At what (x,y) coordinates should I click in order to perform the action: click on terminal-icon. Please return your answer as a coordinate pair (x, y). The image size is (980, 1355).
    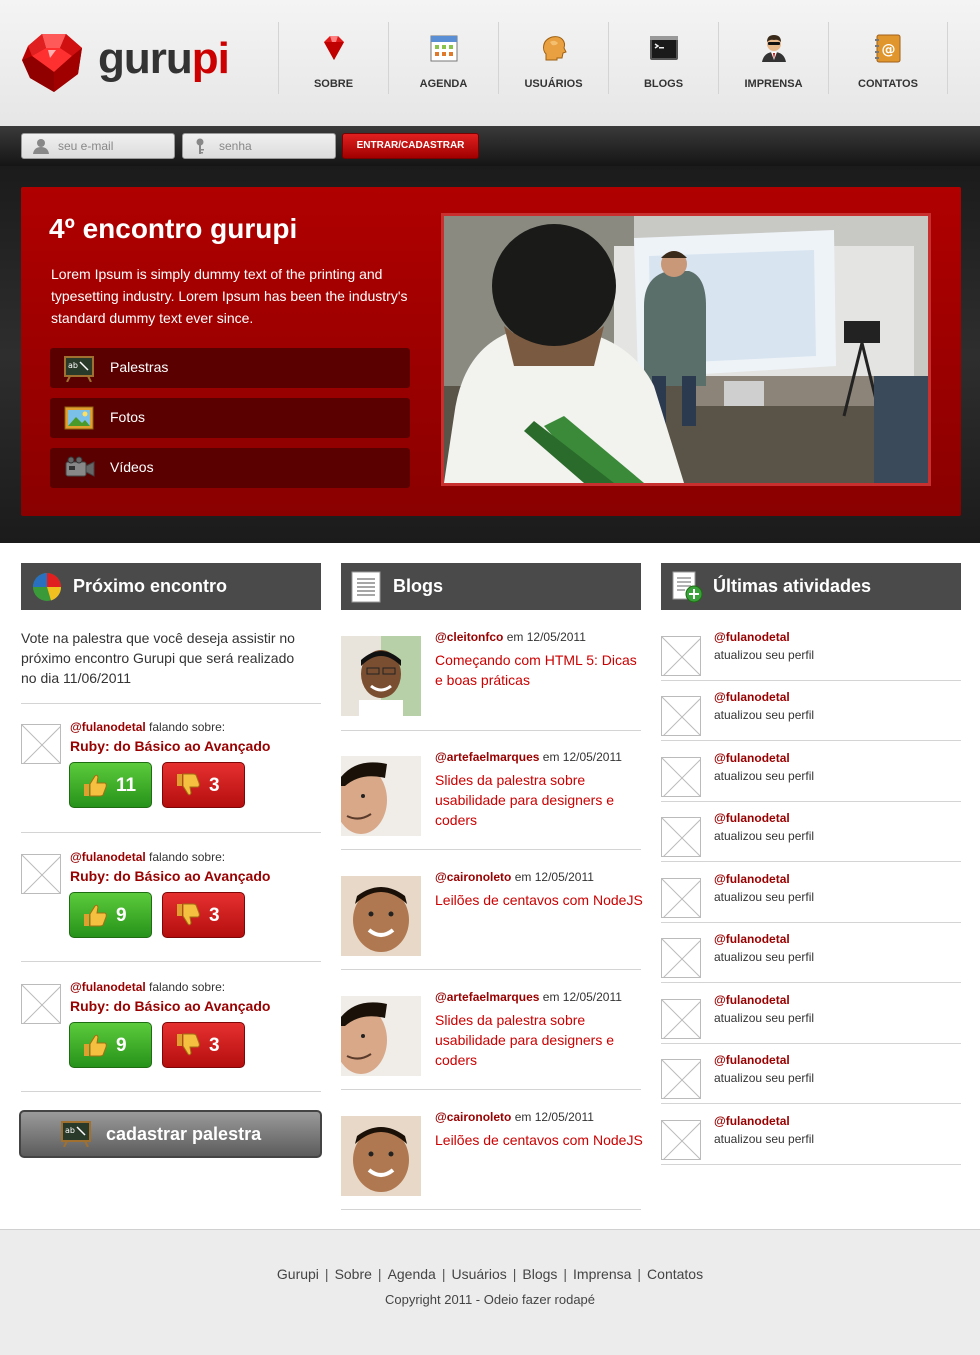
    Looking at the image, I should click on (663, 48).